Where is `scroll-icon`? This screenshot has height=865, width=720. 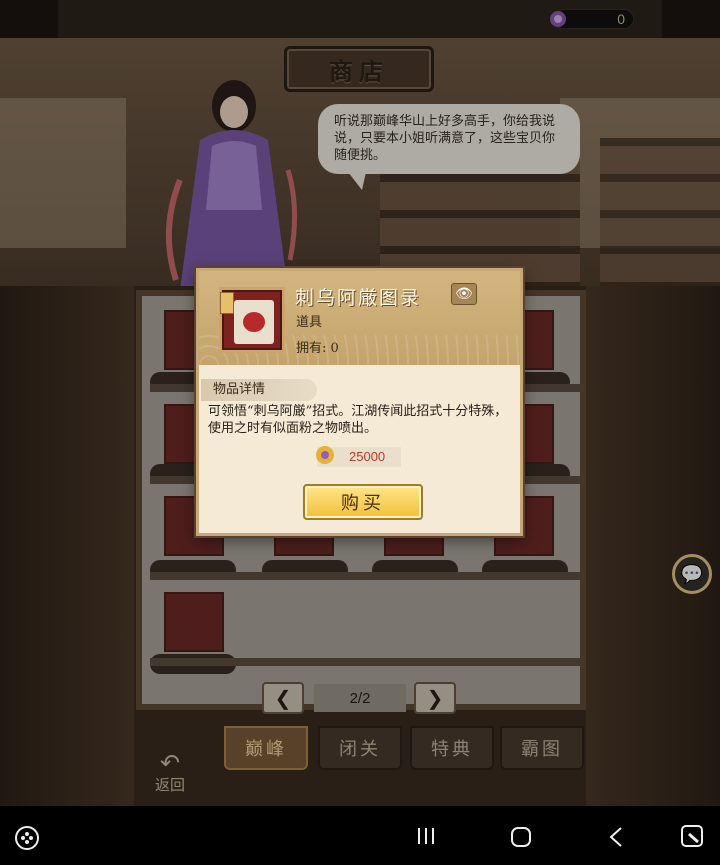 scroll-icon is located at coordinates (254, 322).